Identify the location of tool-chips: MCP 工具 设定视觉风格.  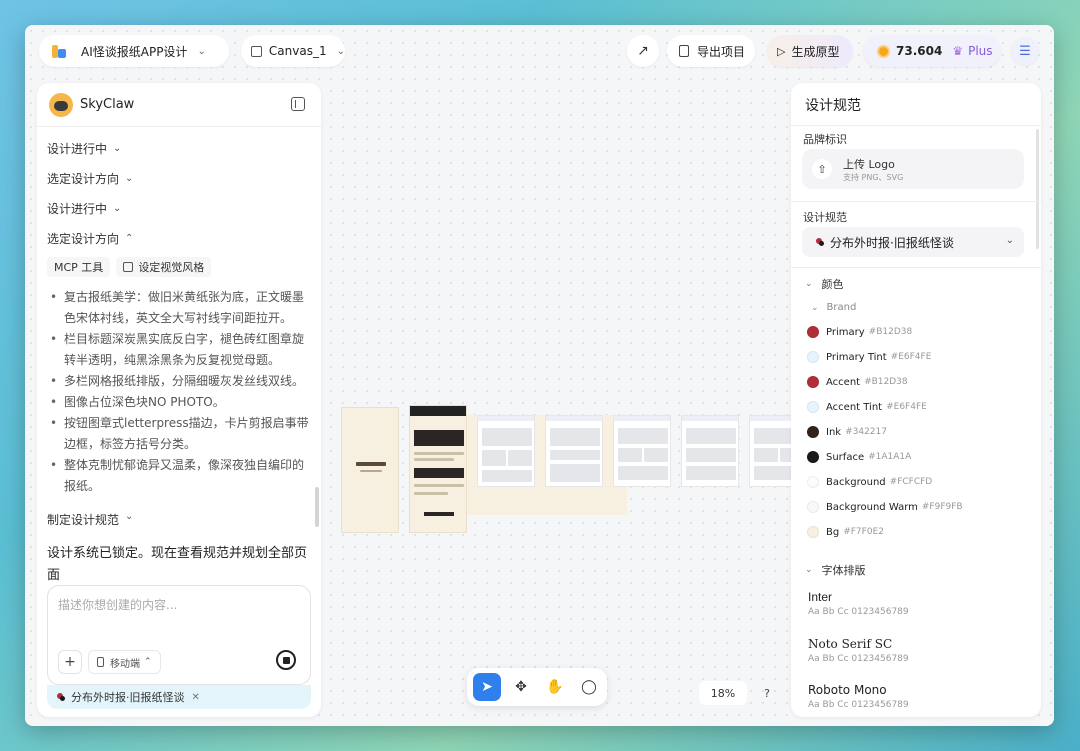
(178, 267).